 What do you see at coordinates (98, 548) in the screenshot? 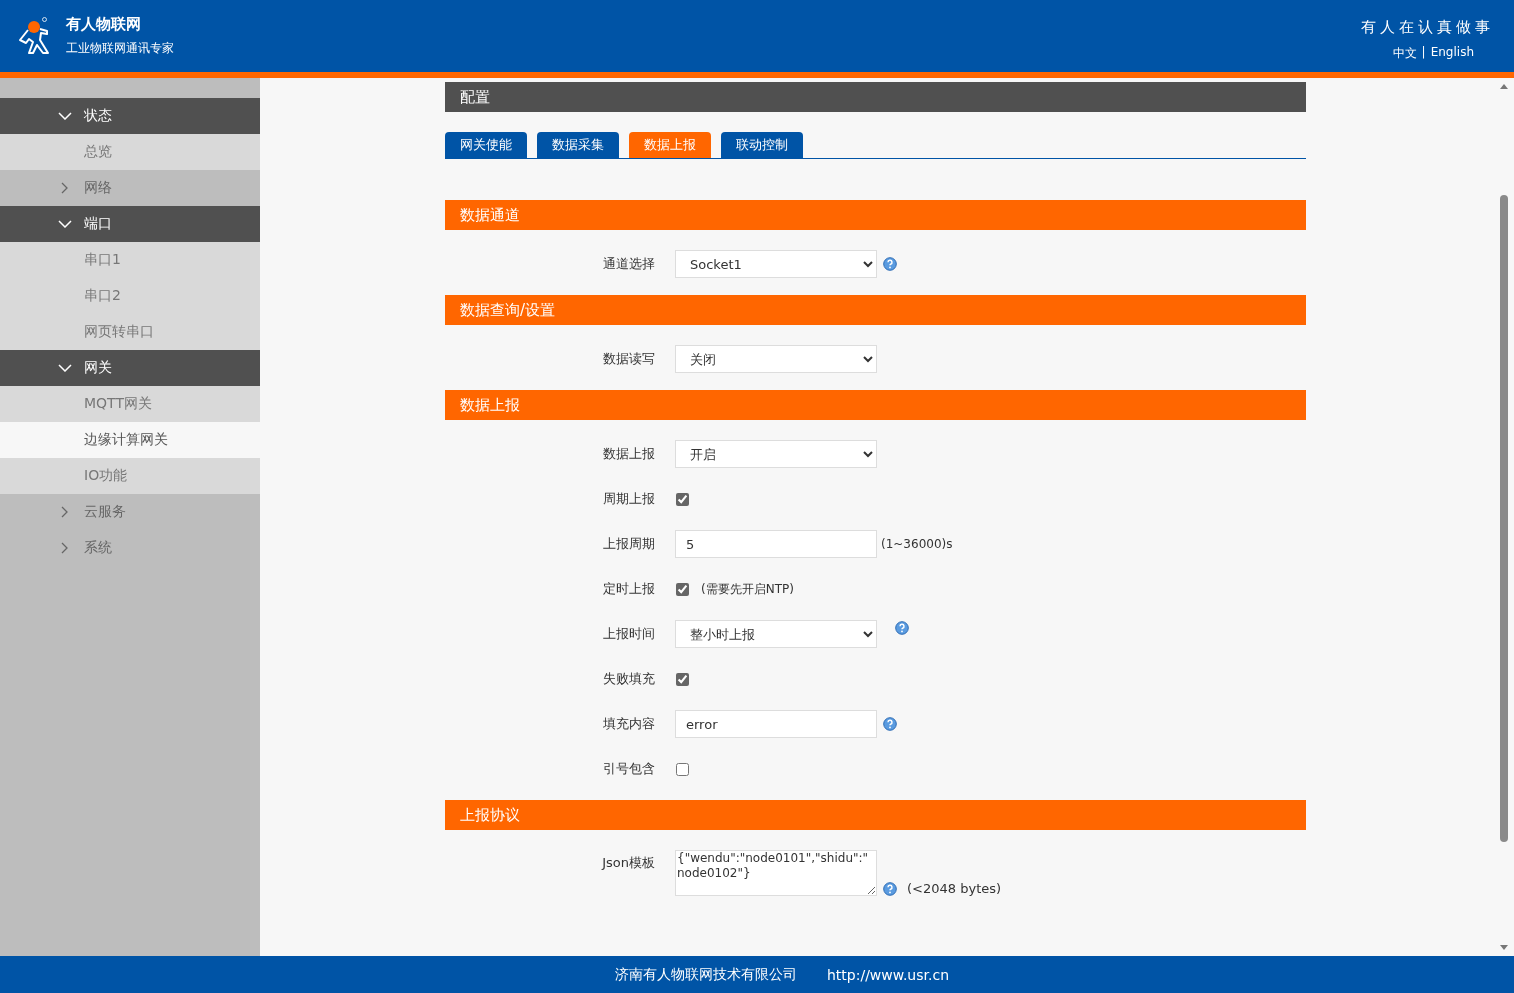
I see `menu-group-label: 系统` at bounding box center [98, 548].